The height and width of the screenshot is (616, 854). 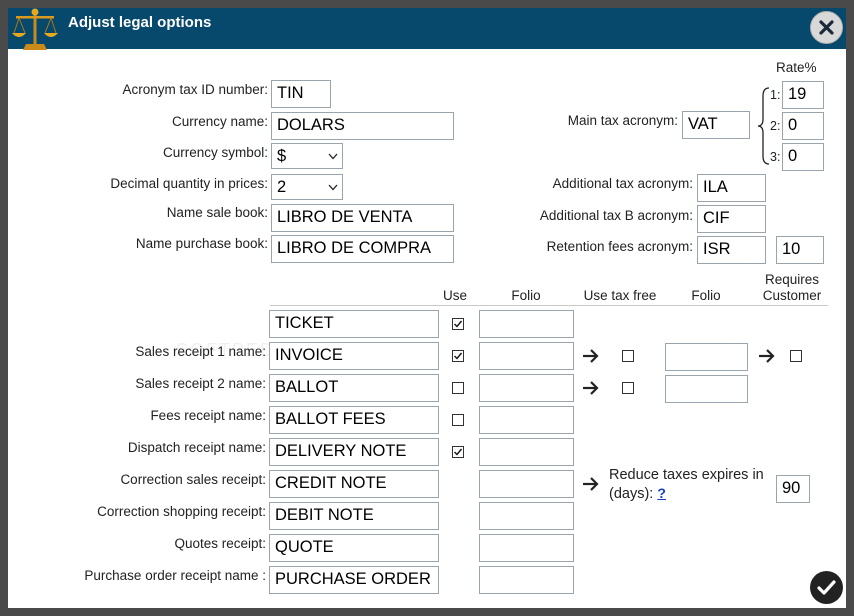 I want to click on requires-customer-checkbox-invoice, so click(x=796, y=356).